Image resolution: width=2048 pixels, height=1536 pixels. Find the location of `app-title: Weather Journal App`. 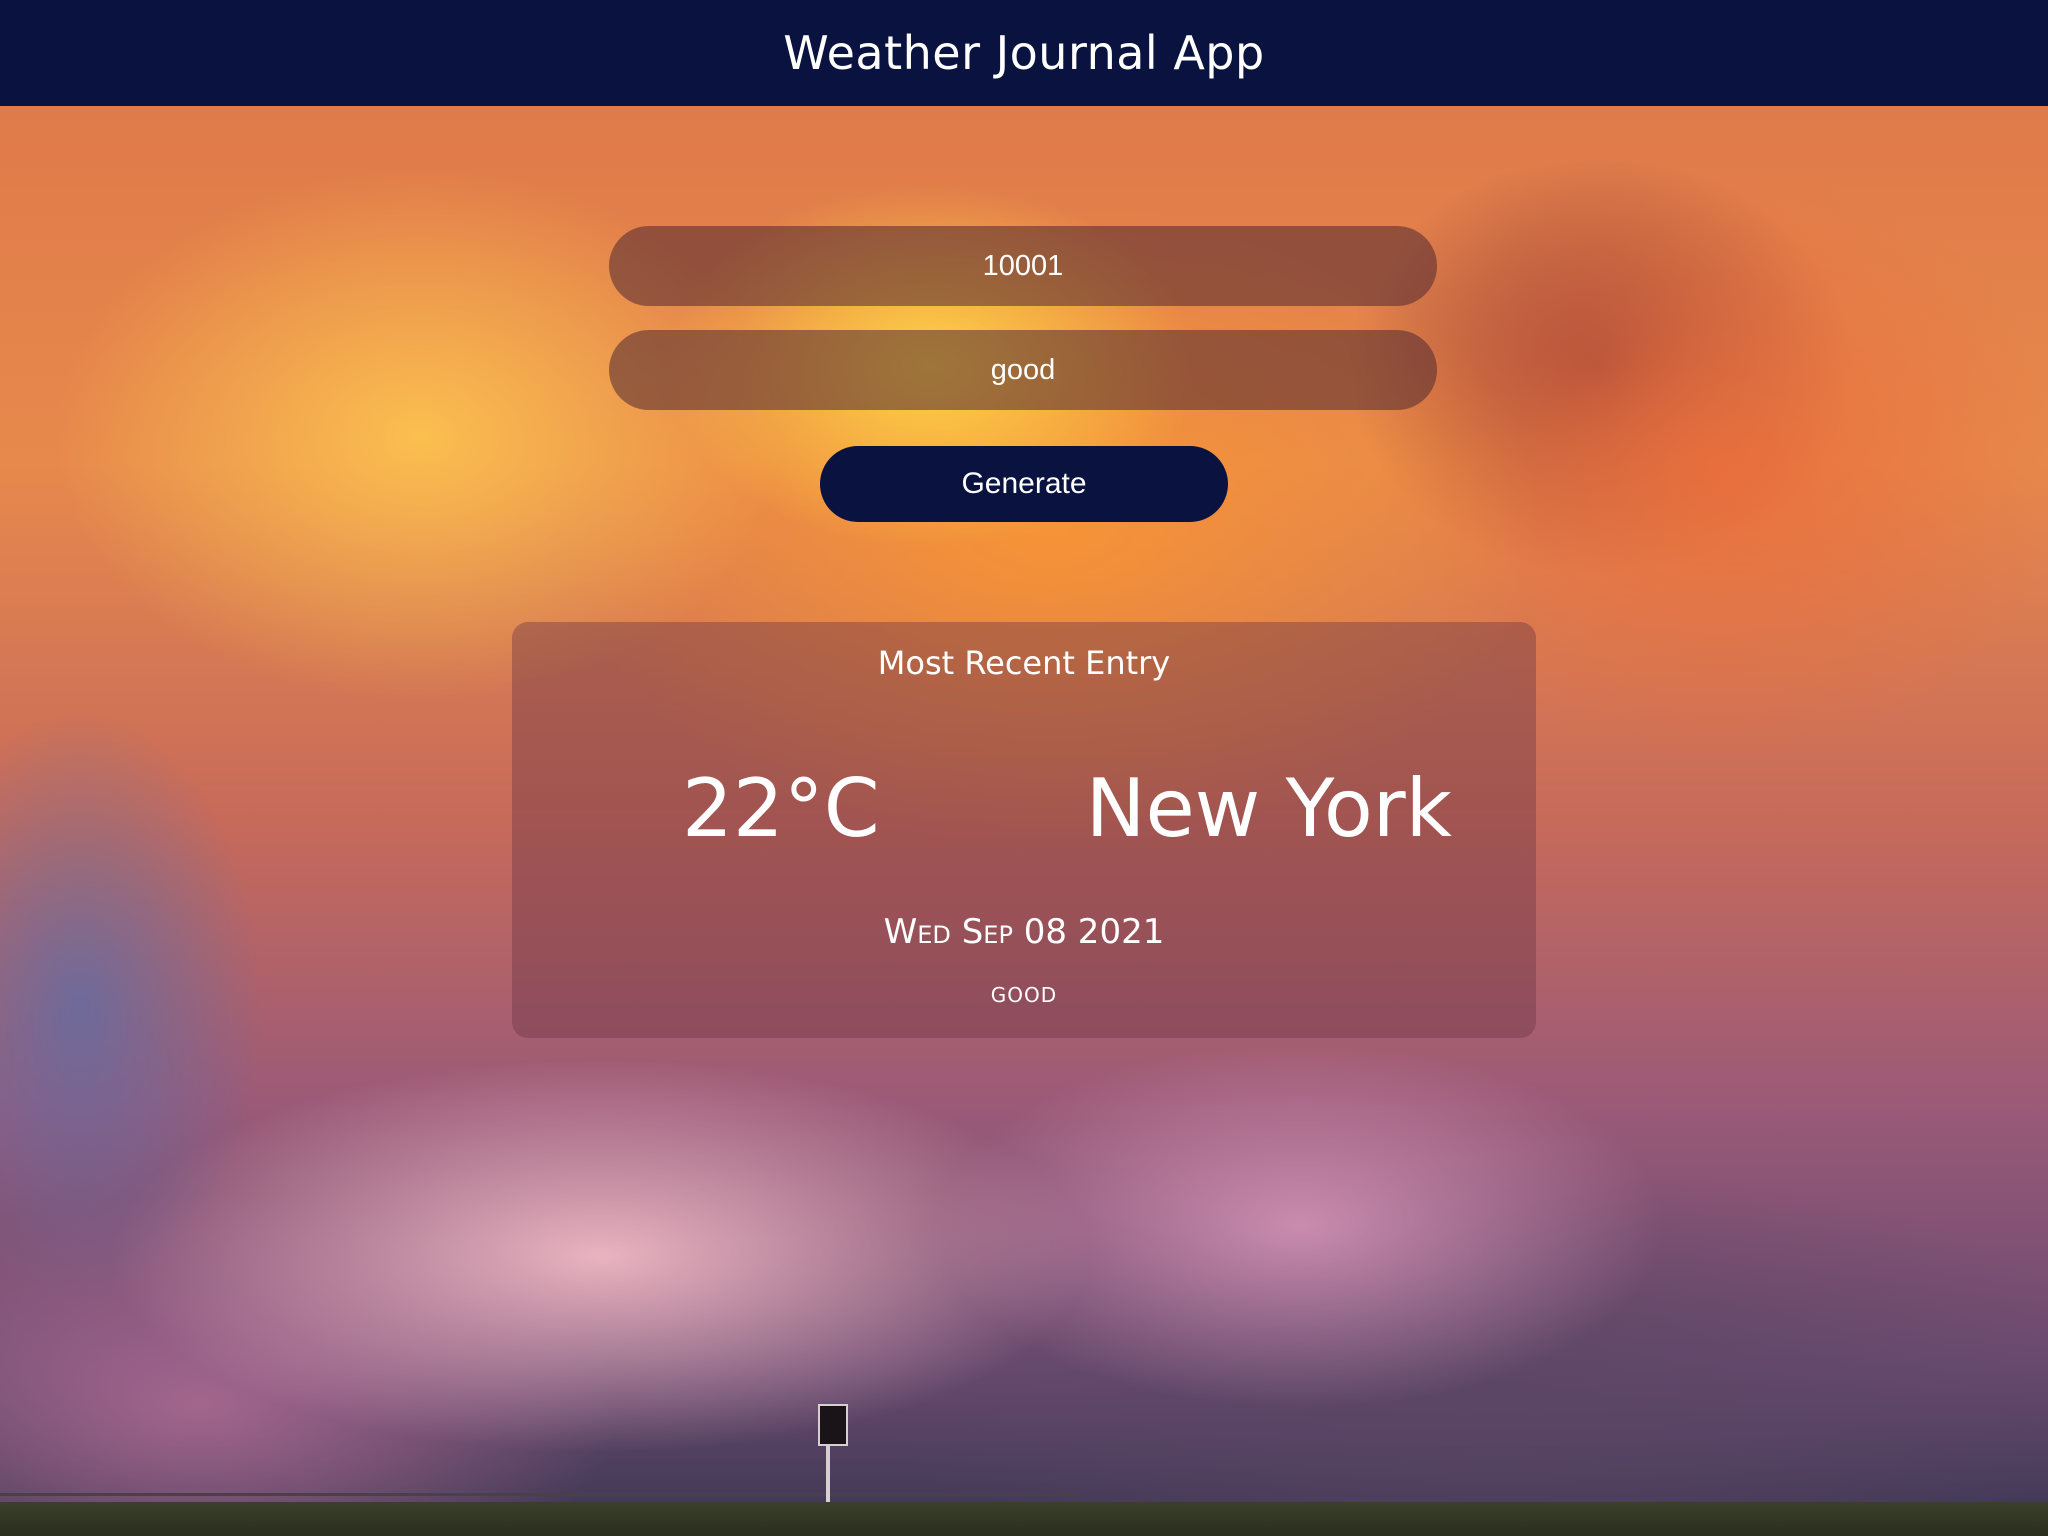

app-title: Weather Journal App is located at coordinates (1024, 53).